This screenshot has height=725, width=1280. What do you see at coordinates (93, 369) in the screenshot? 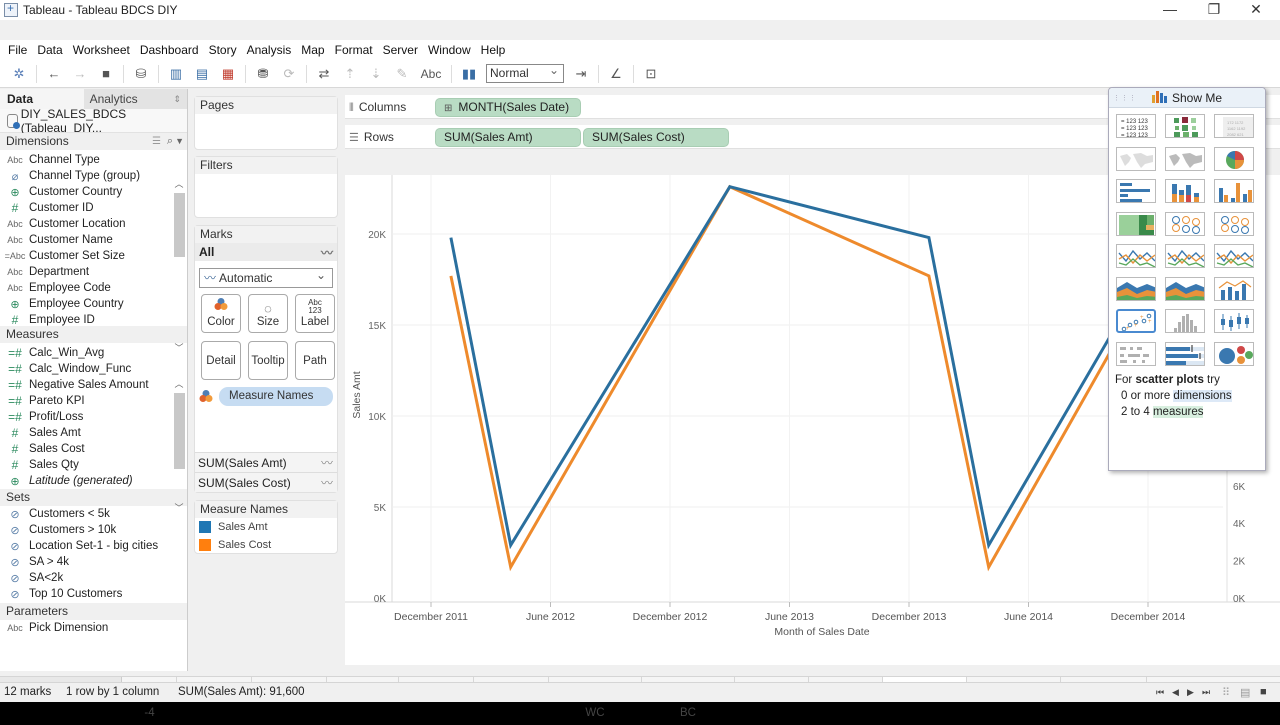
I see `field-item: =#Calc_Window_Func` at bounding box center [93, 369].